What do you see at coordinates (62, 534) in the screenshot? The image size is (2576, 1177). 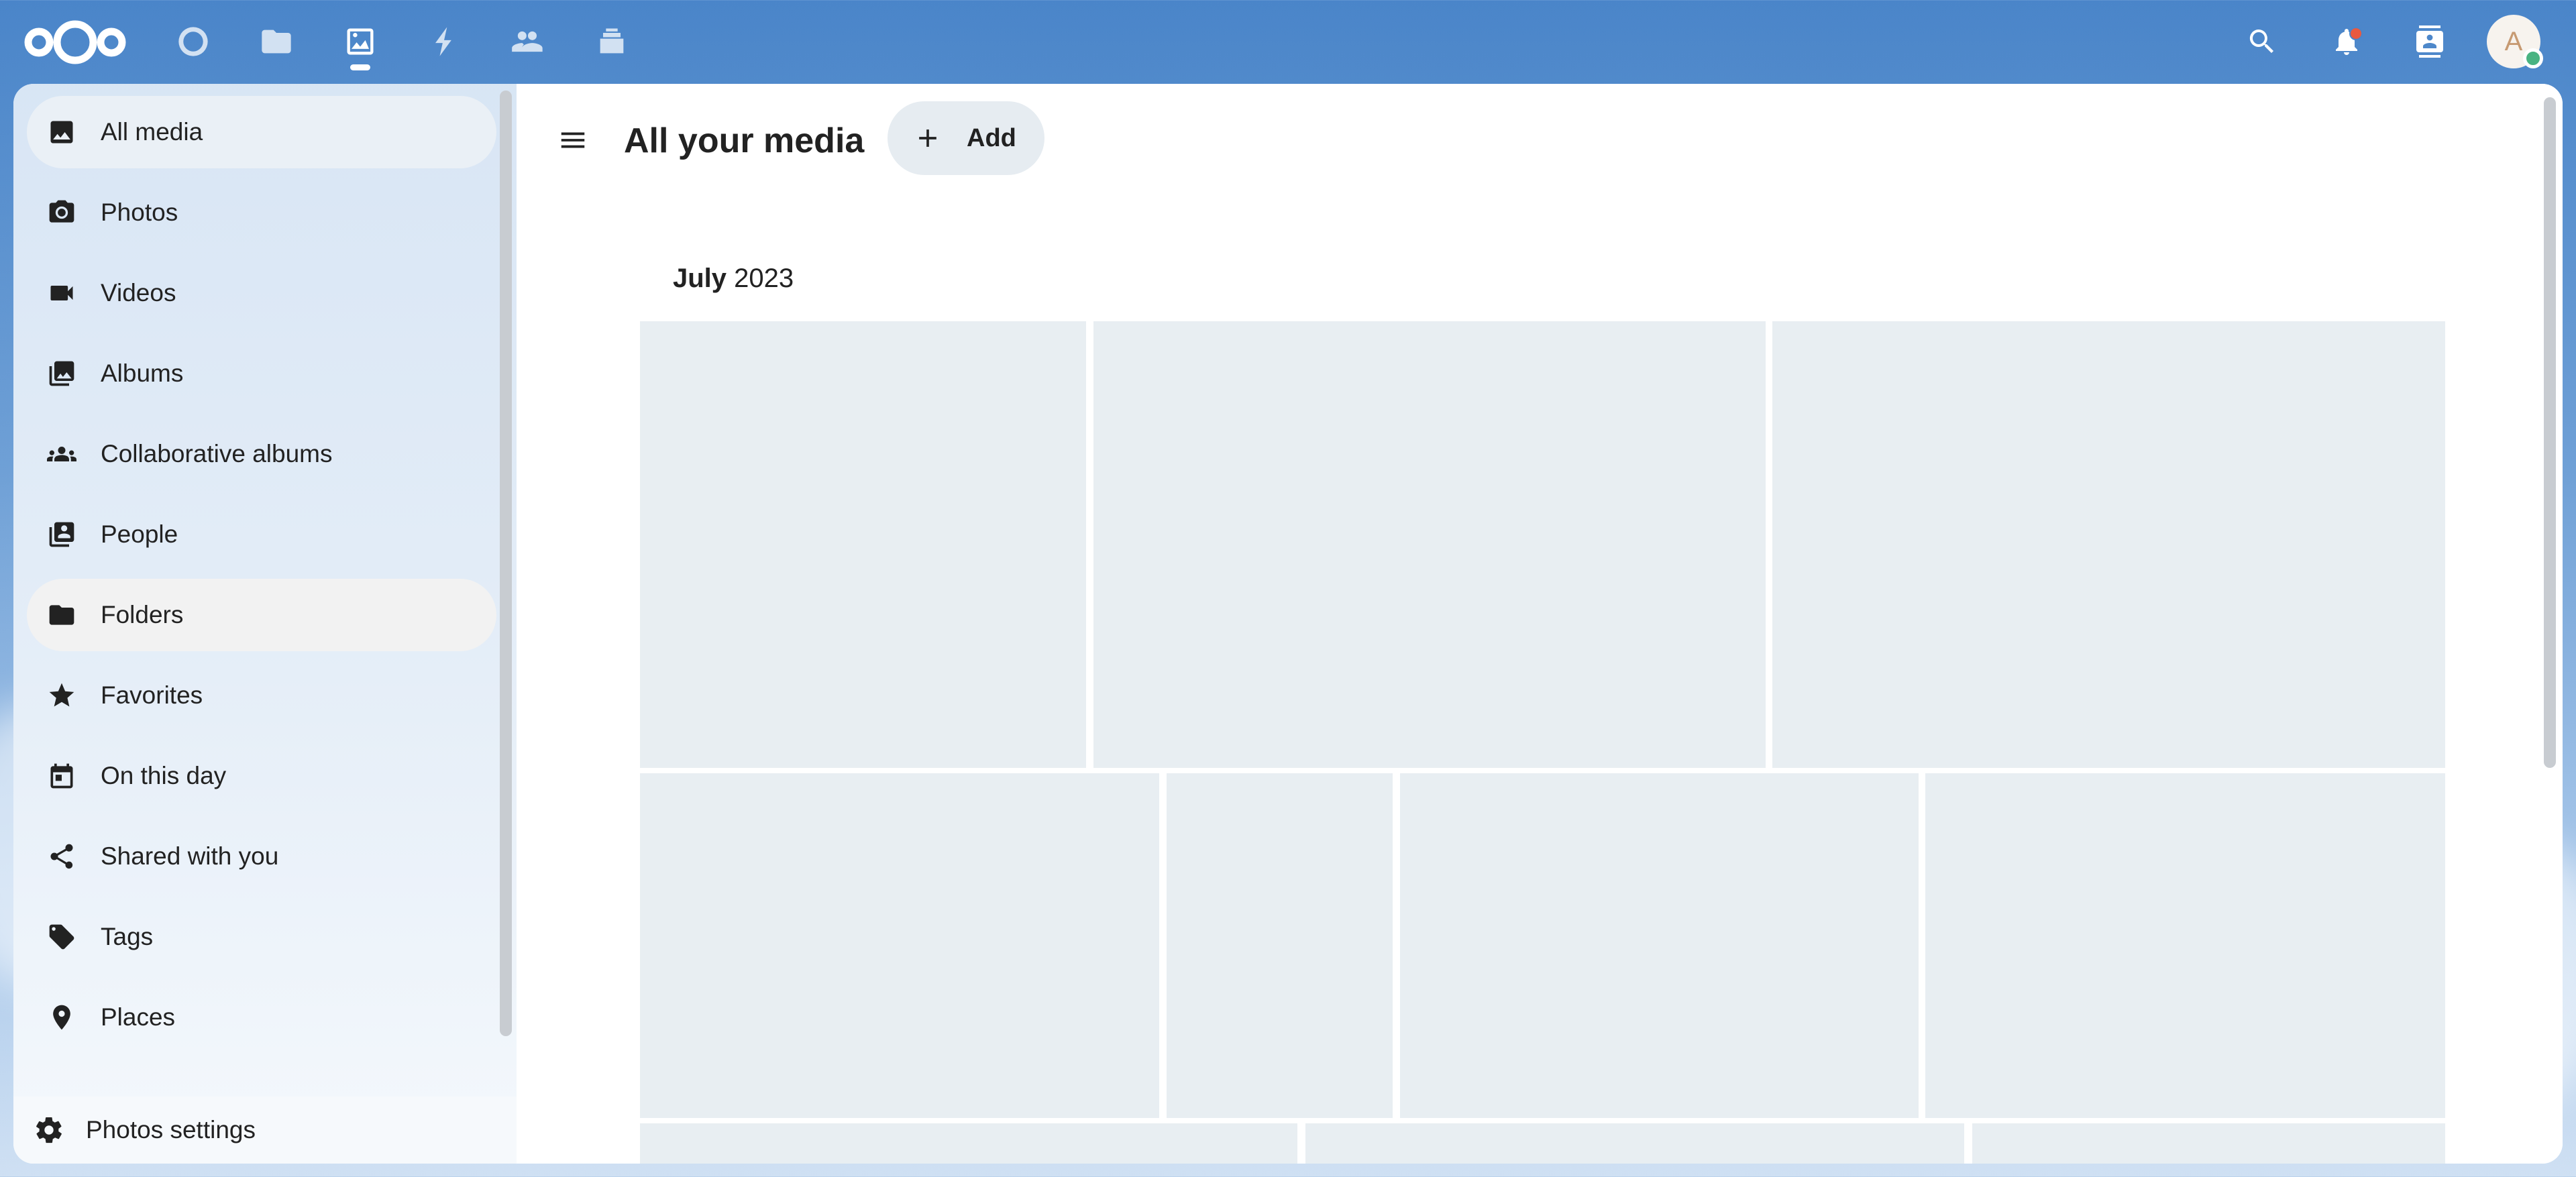 I see `people-icon` at bounding box center [62, 534].